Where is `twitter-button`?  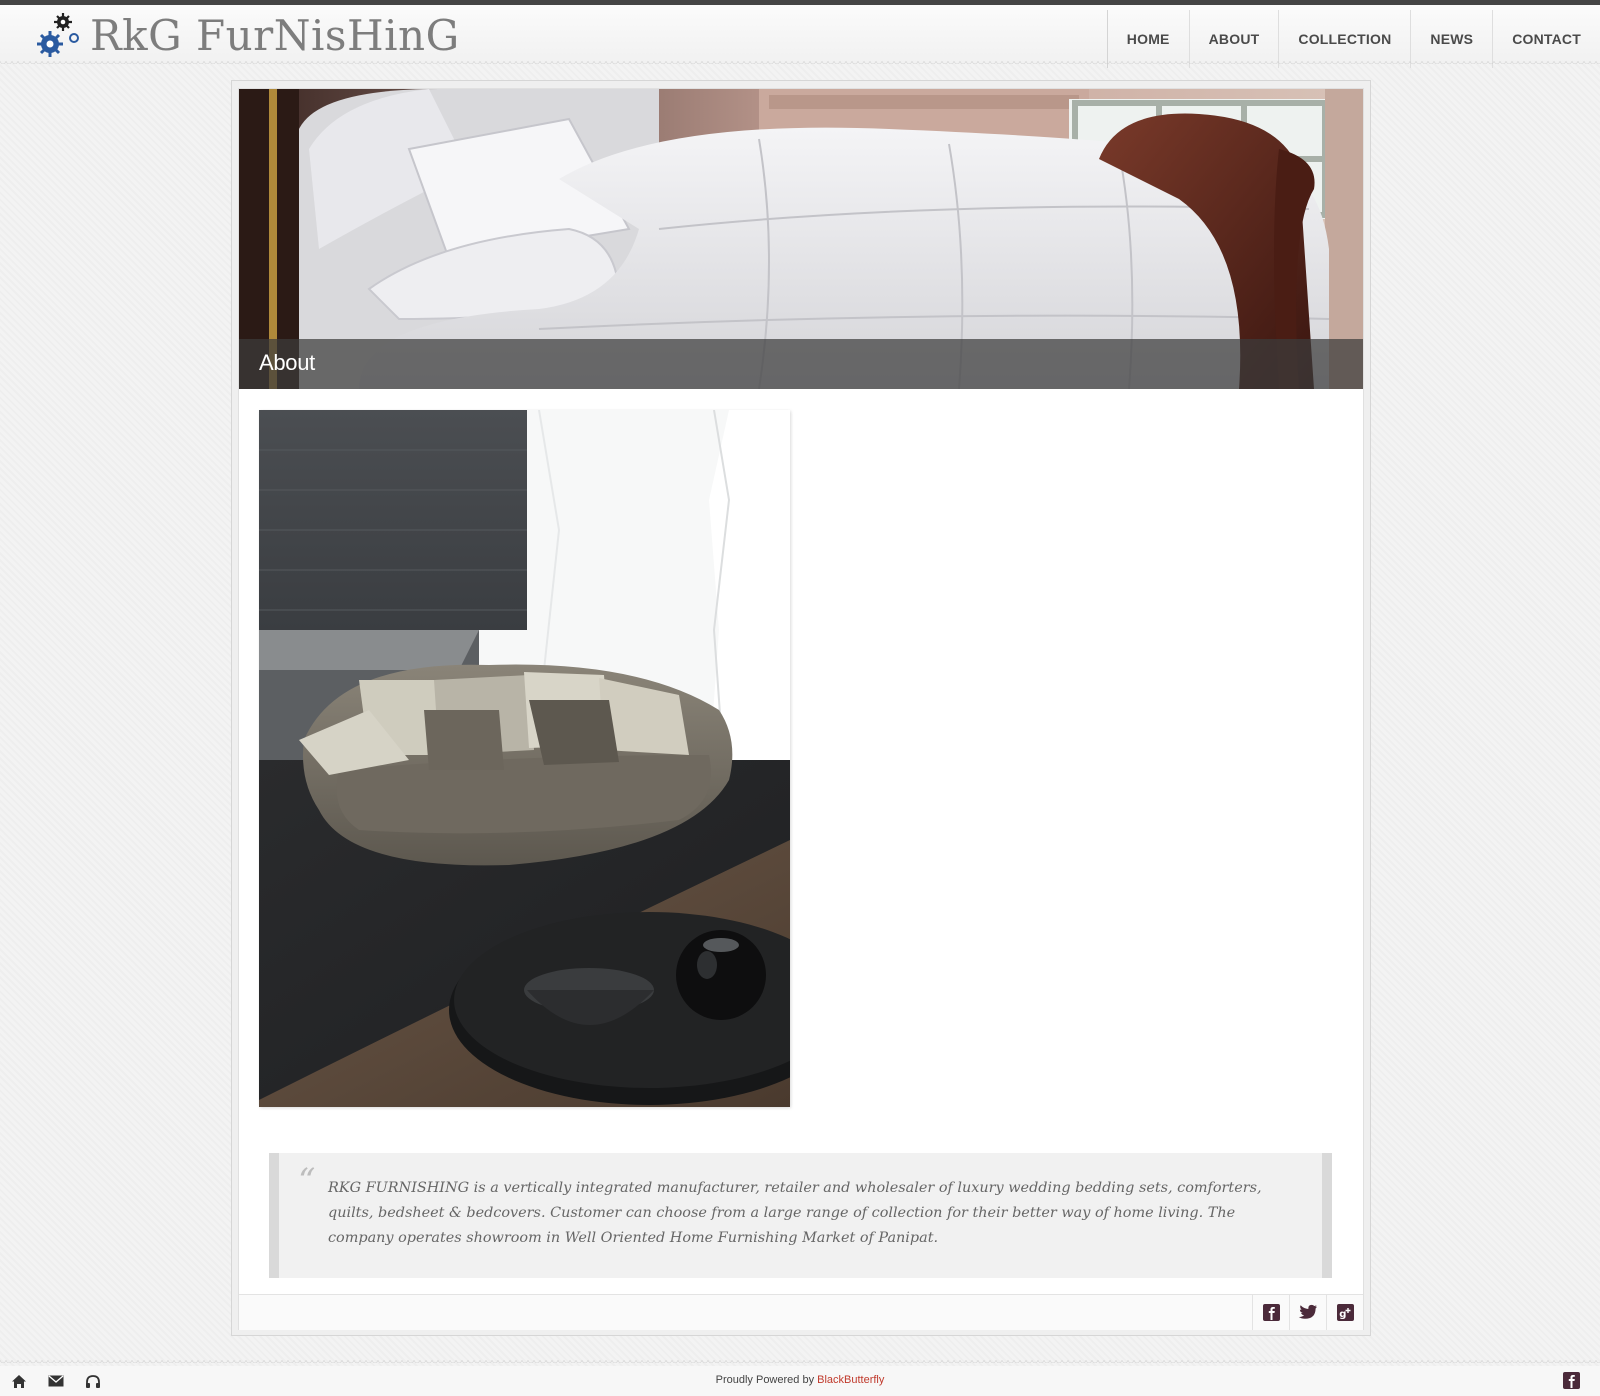
twitter-button is located at coordinates (1307, 1312).